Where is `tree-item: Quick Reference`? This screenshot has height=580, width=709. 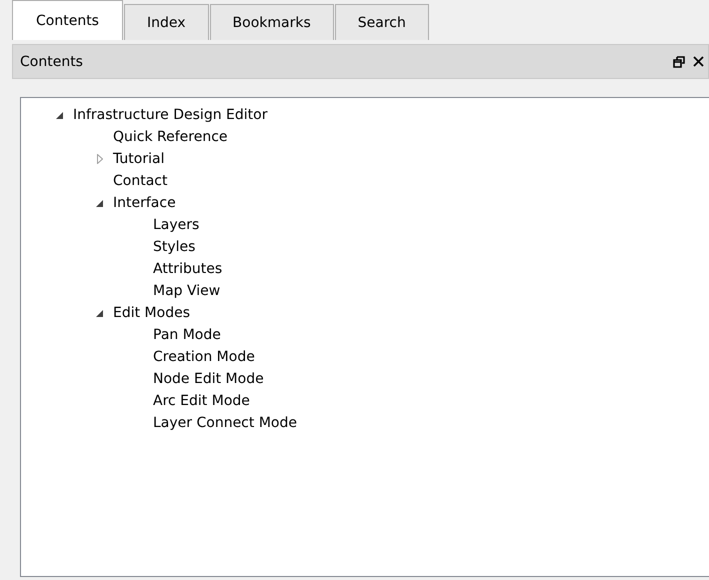
tree-item: Quick Reference is located at coordinates (170, 137).